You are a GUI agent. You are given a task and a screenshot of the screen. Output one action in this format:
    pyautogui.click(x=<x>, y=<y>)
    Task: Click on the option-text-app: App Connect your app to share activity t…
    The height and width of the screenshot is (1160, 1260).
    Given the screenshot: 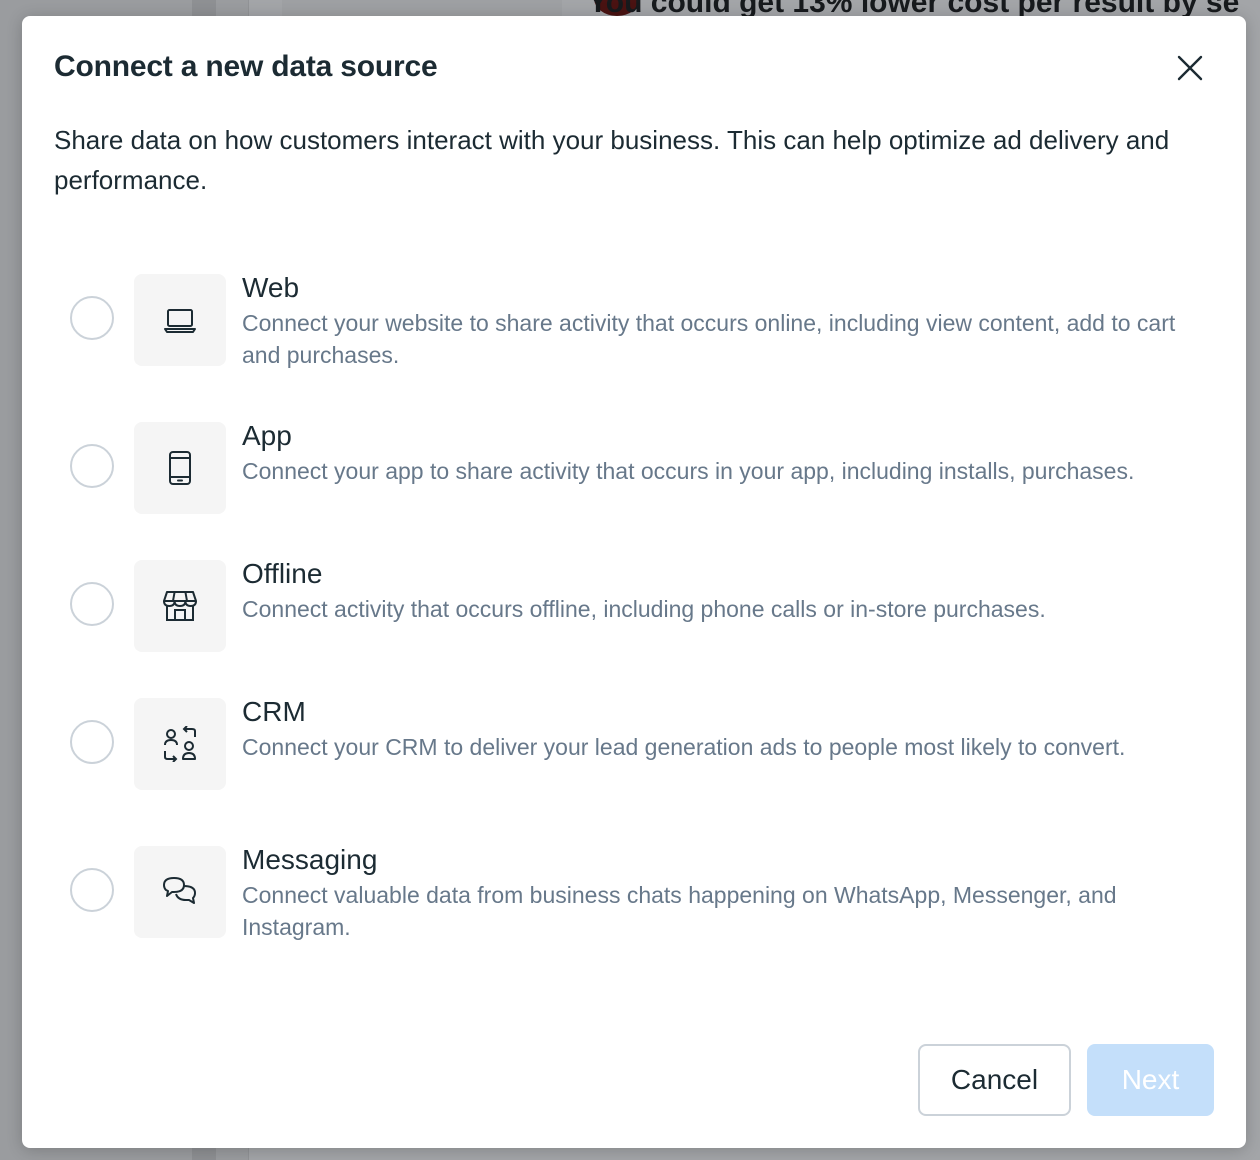 What is the action you would take?
    pyautogui.click(x=717, y=453)
    